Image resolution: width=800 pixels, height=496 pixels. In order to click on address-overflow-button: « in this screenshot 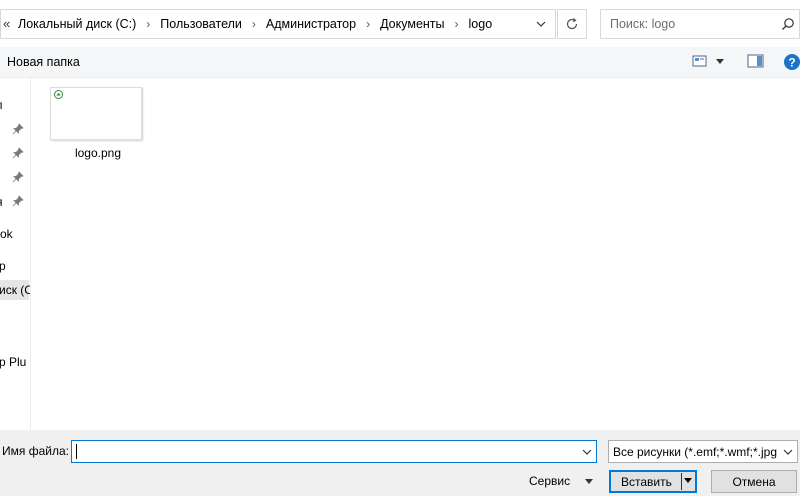, I will do `click(6, 23)`.